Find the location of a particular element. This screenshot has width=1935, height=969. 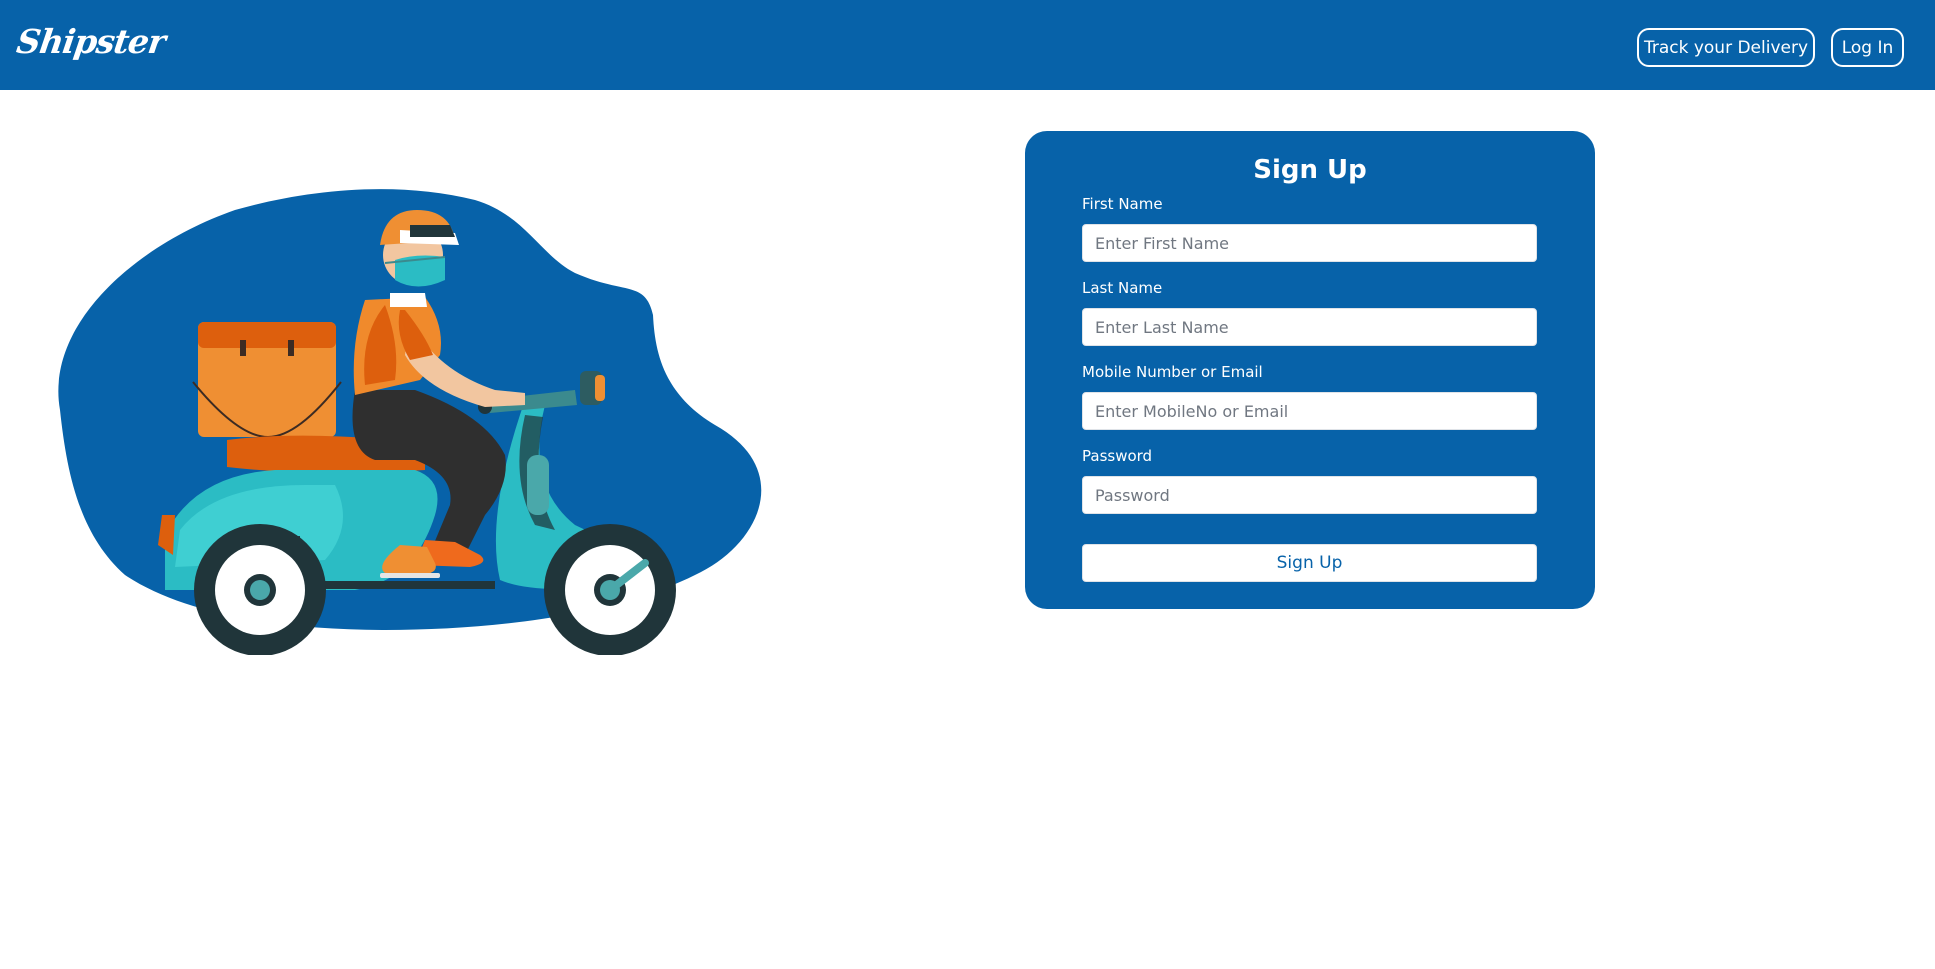

top-navigation-bar: Shipster Track your Delivery Log In is located at coordinates (967, 45).